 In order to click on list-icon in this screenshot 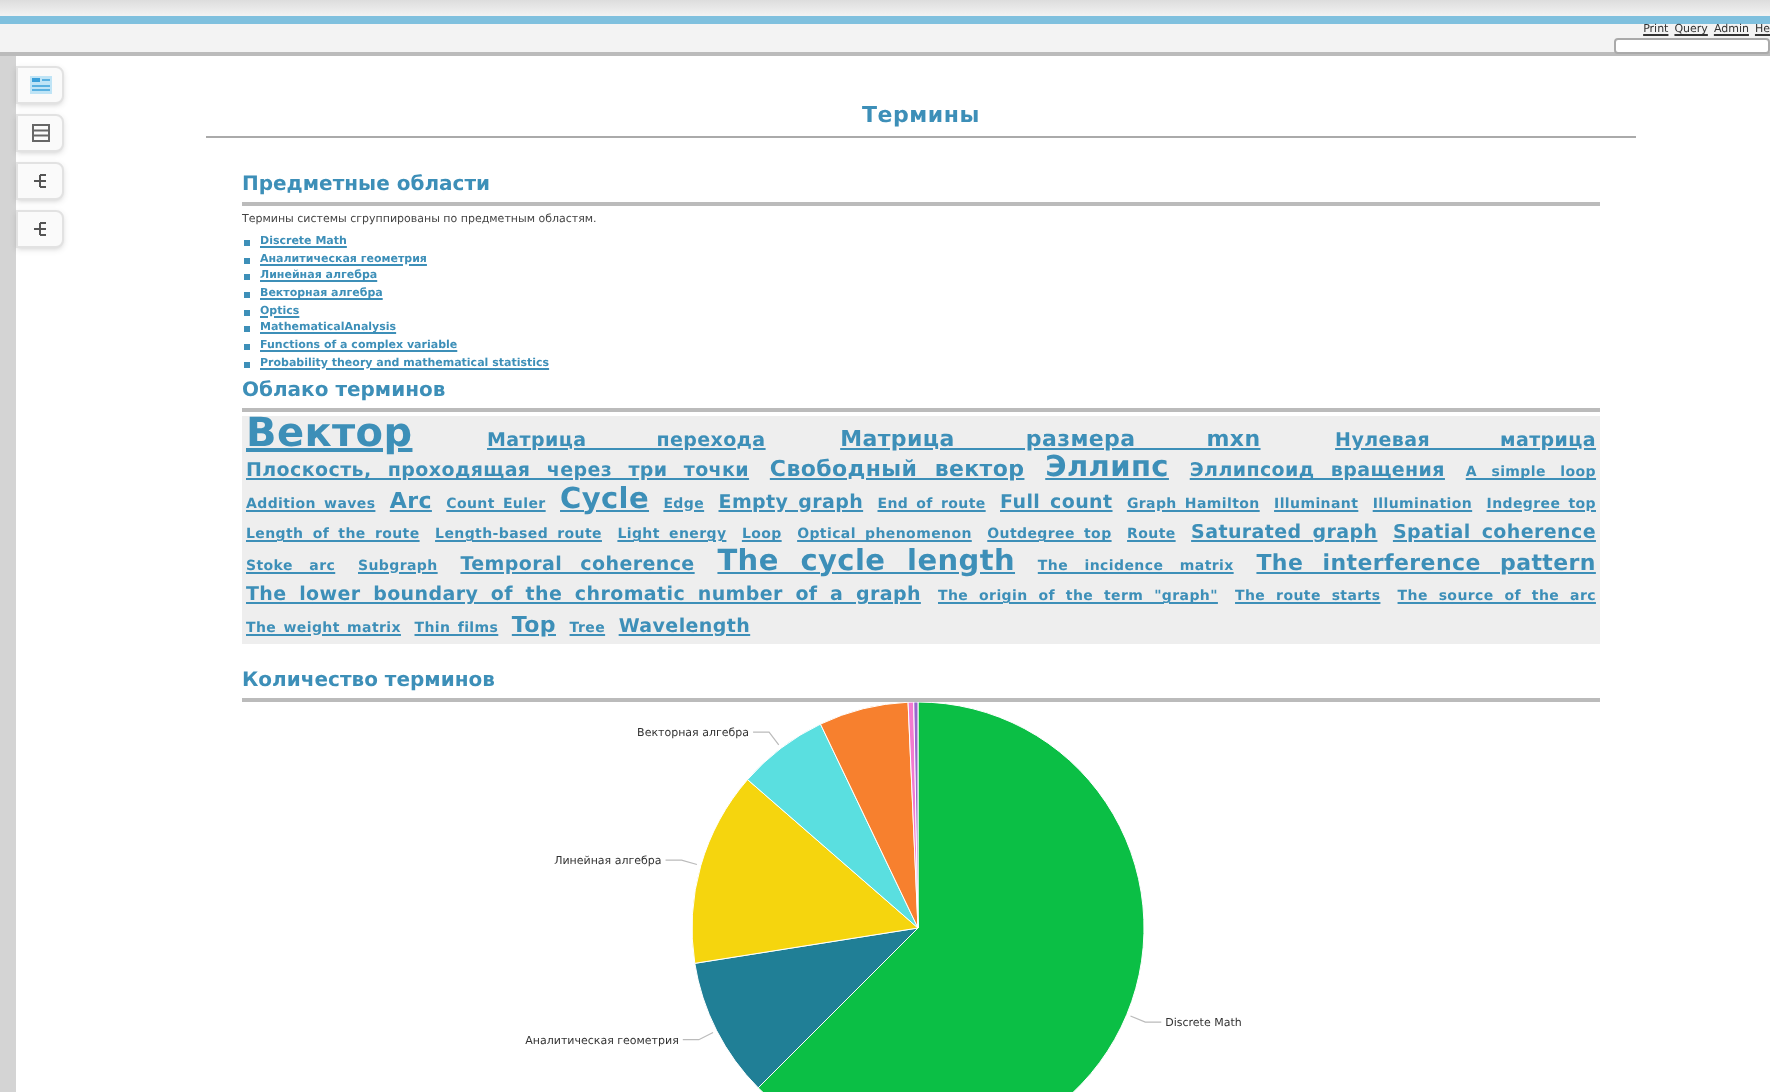, I will do `click(40, 133)`.